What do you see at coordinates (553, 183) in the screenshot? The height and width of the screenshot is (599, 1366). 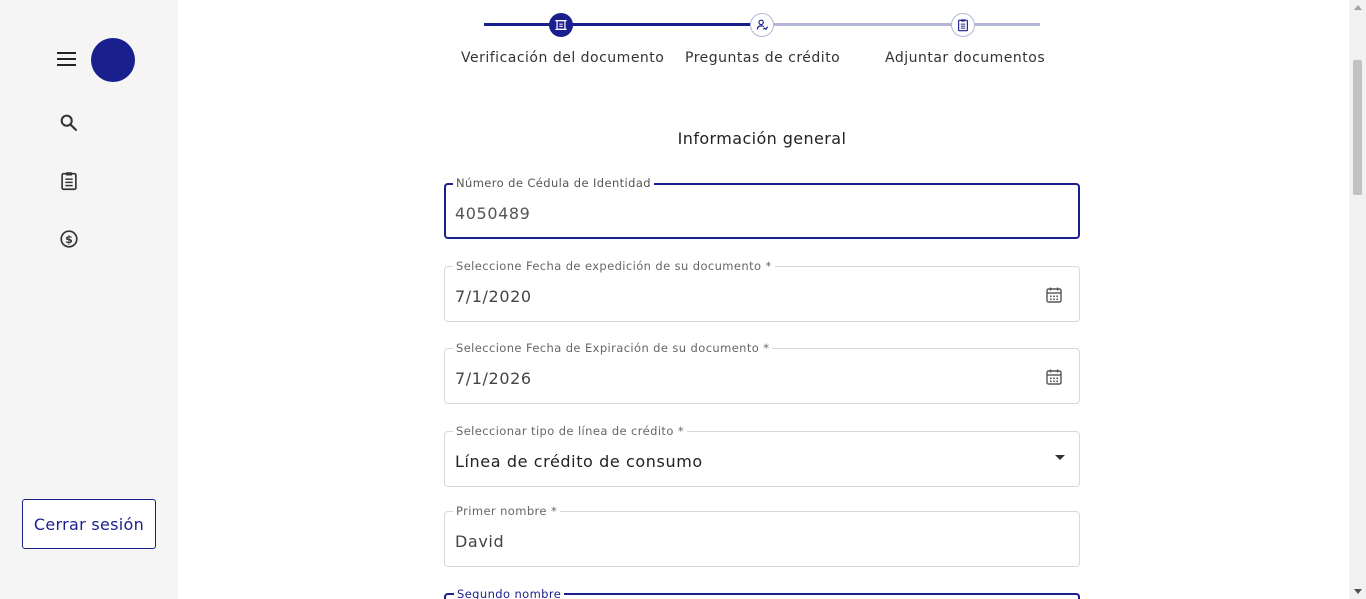 I see `id-number-label: Número de Cédula de Identidad` at bounding box center [553, 183].